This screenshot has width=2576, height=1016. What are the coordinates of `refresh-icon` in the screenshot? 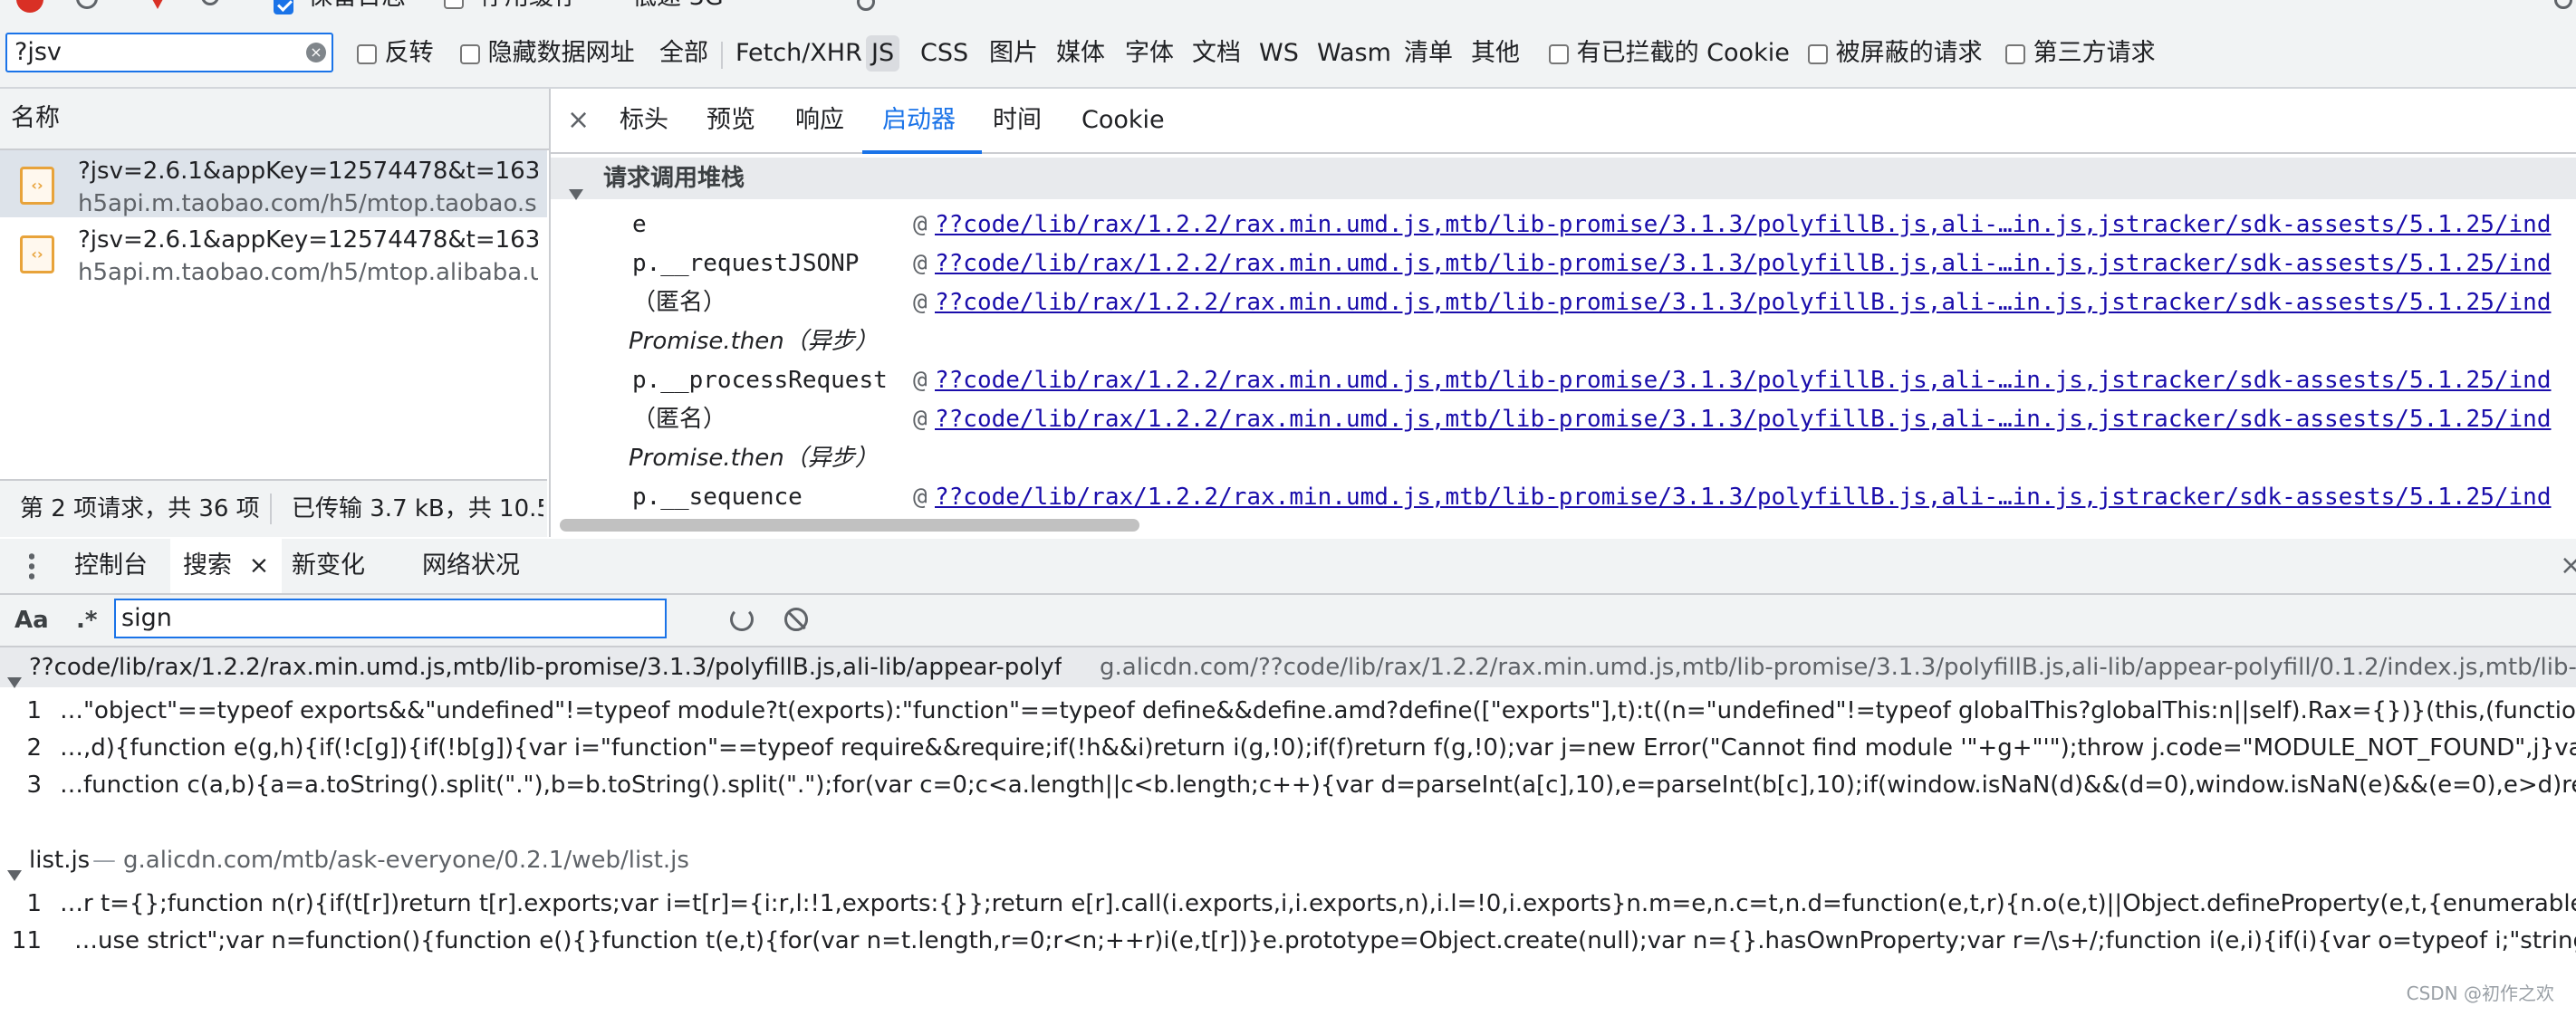 It's located at (742, 619).